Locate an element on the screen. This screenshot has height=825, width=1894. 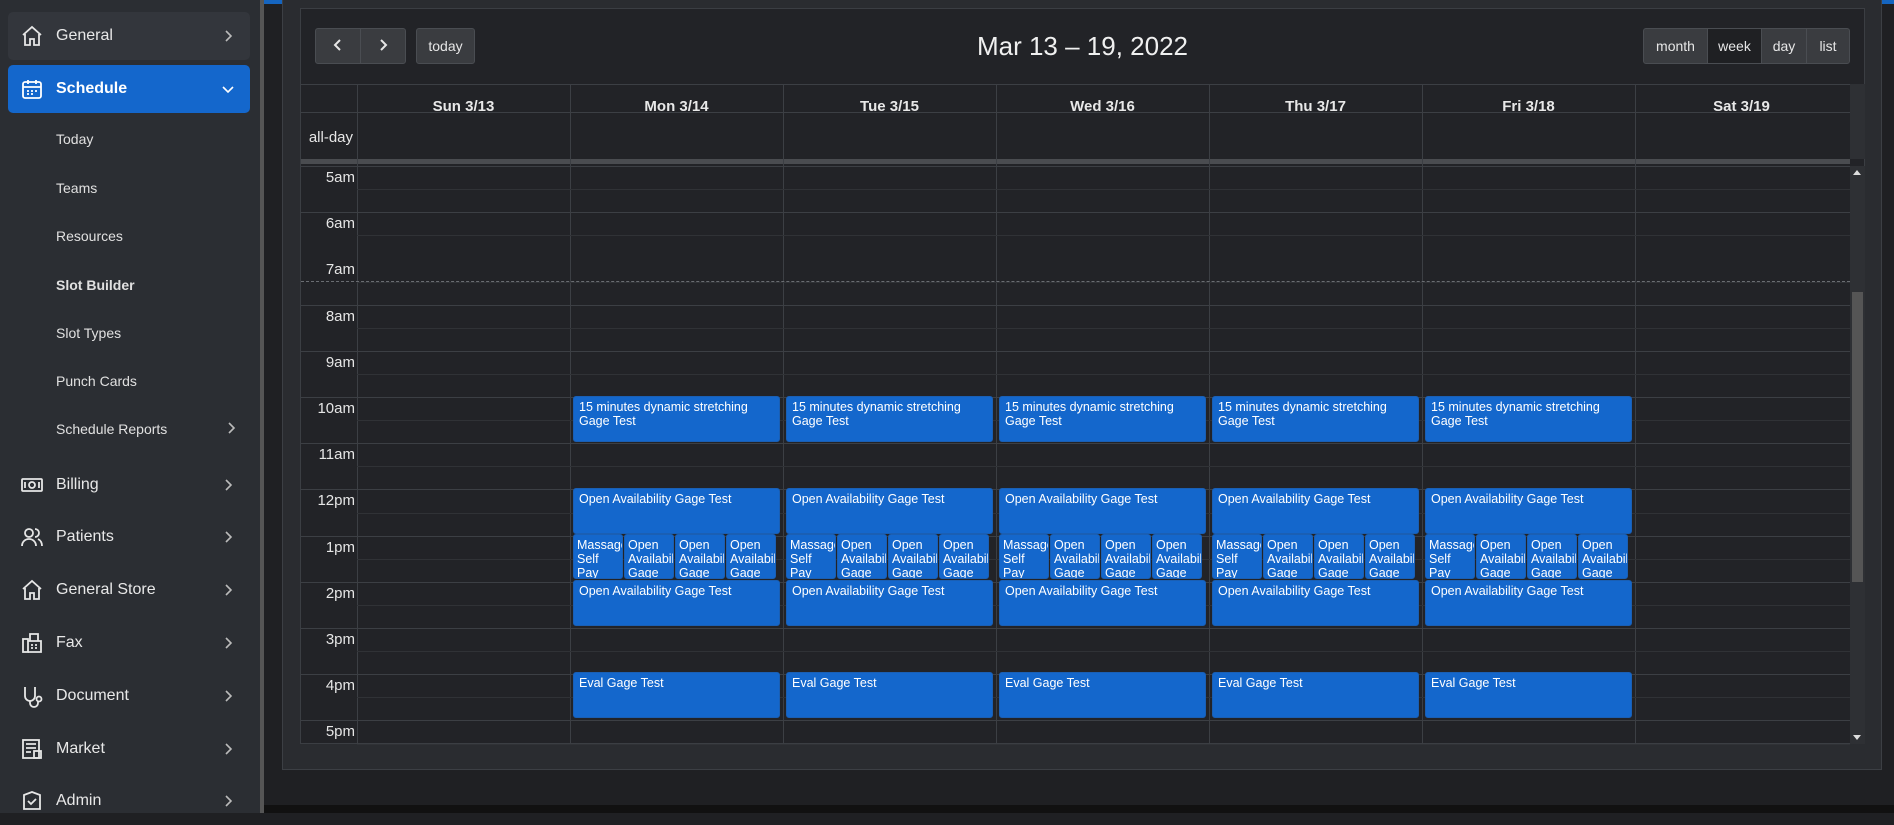
subnav-resources: Resources is located at coordinates (151, 236).